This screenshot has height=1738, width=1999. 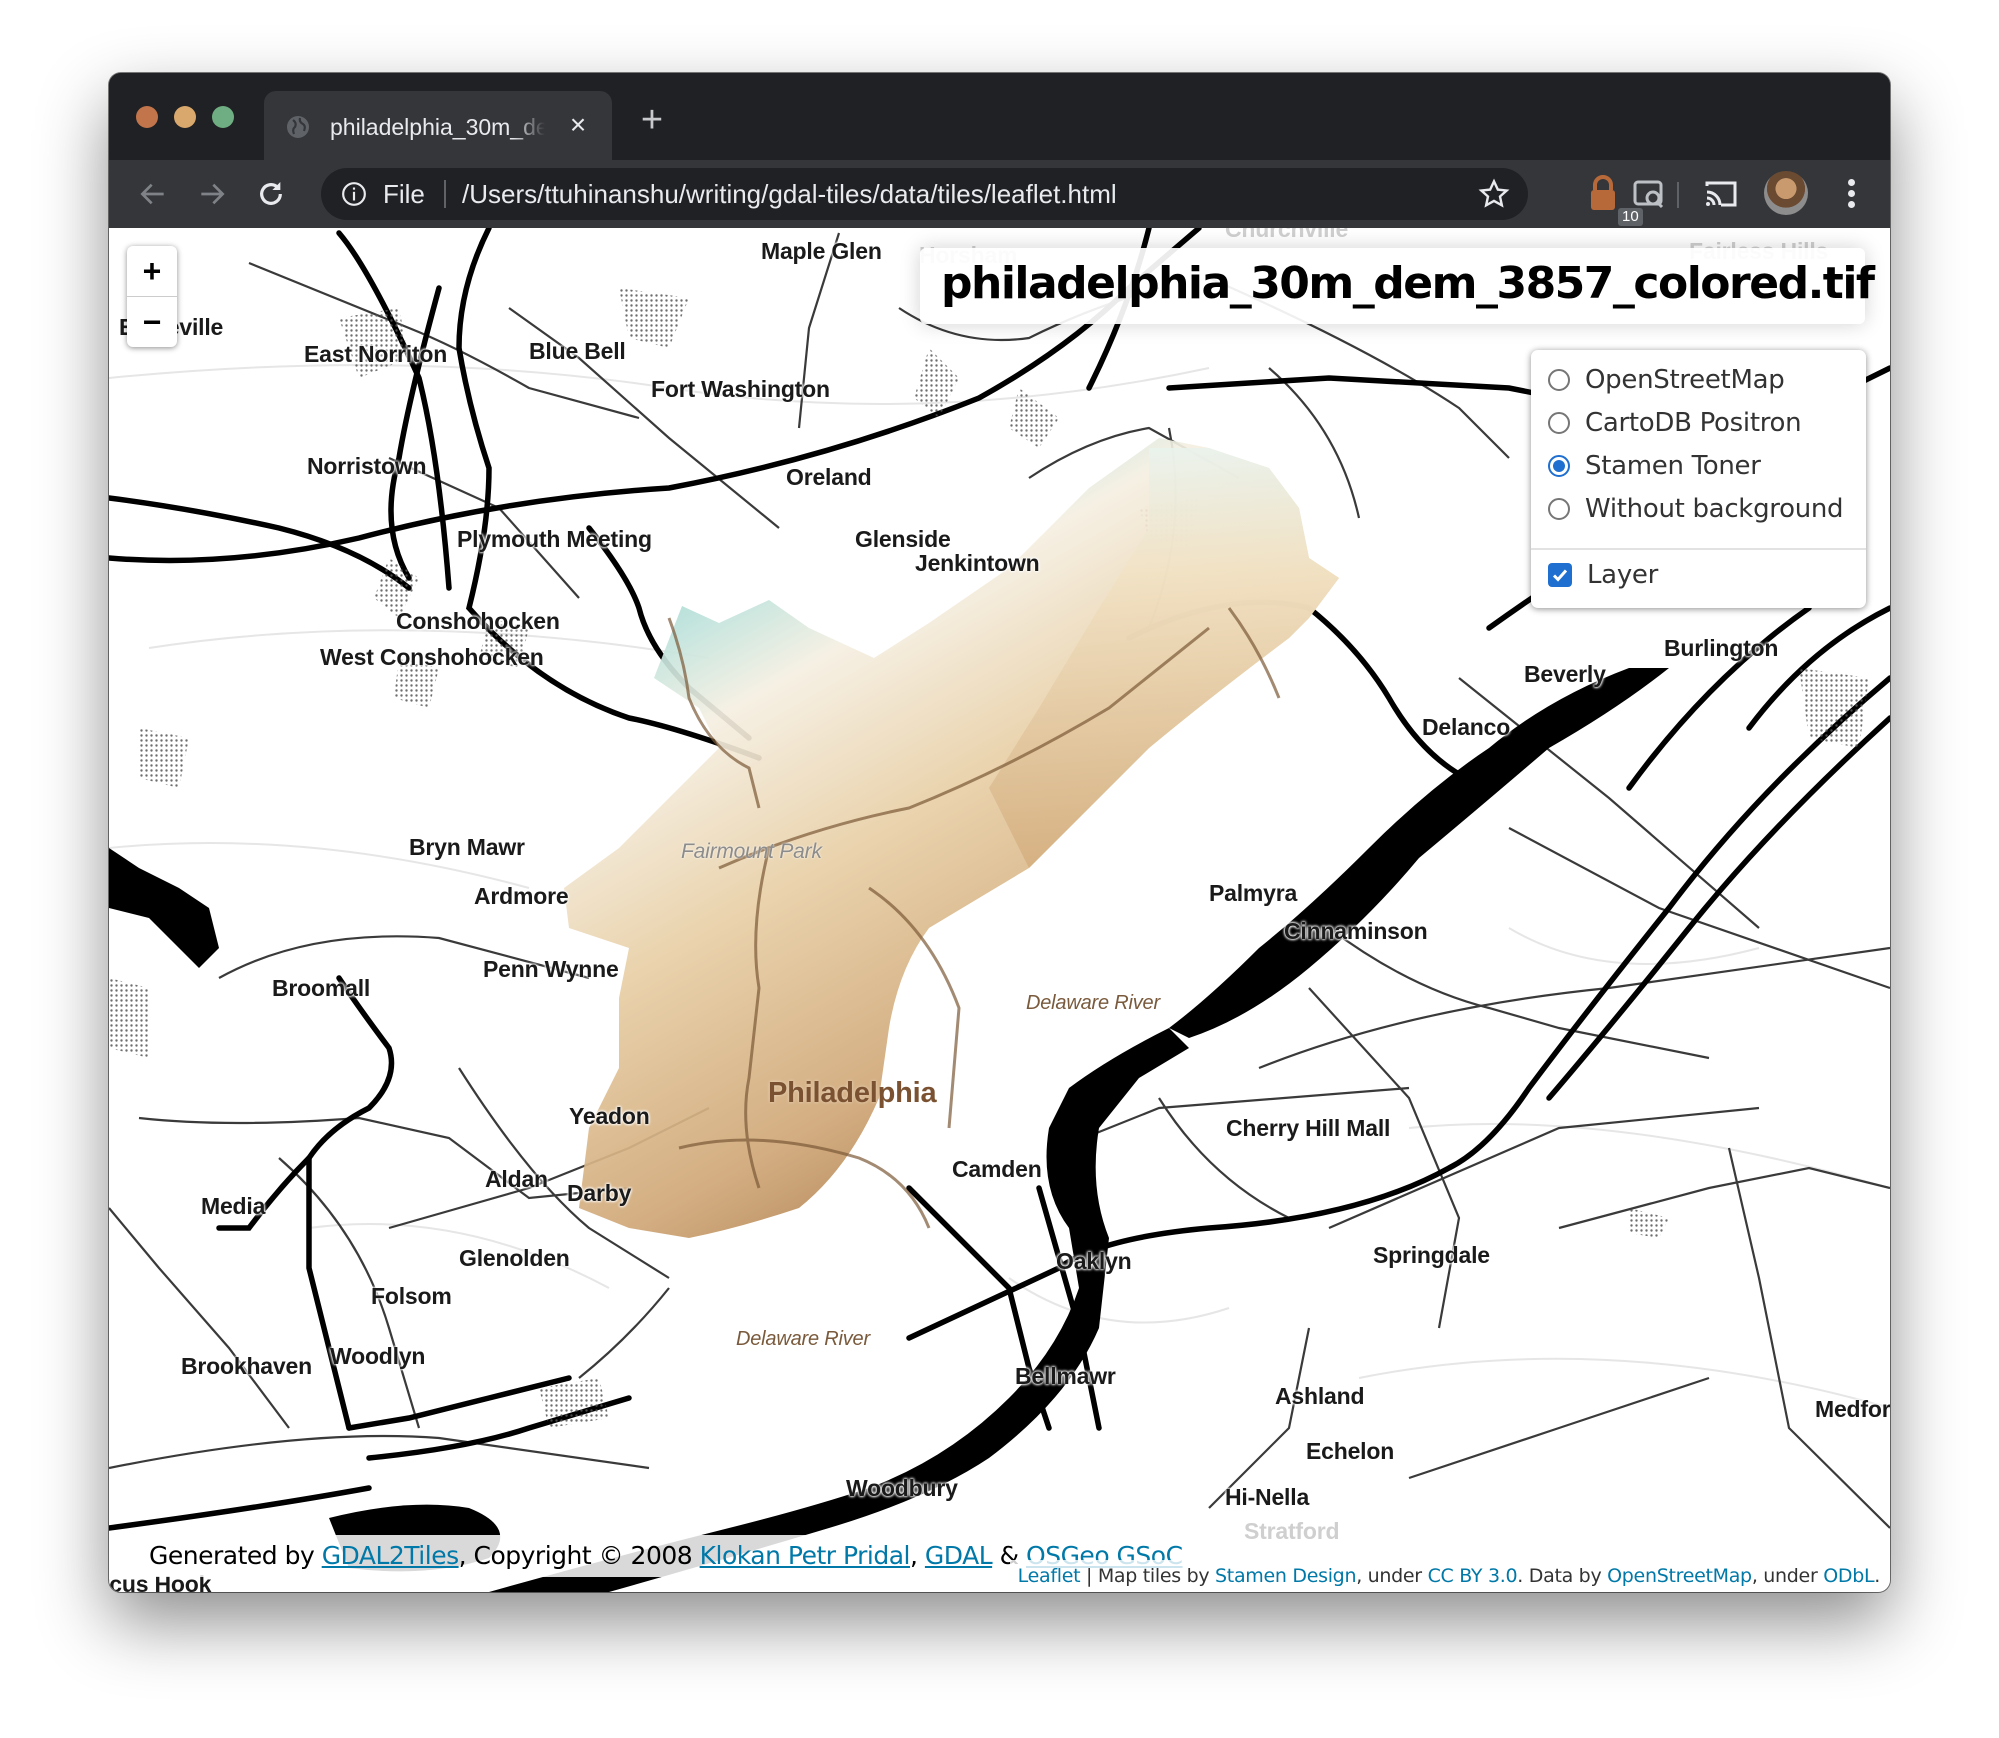 What do you see at coordinates (152, 271) in the screenshot?
I see `zoom-in-button: +` at bounding box center [152, 271].